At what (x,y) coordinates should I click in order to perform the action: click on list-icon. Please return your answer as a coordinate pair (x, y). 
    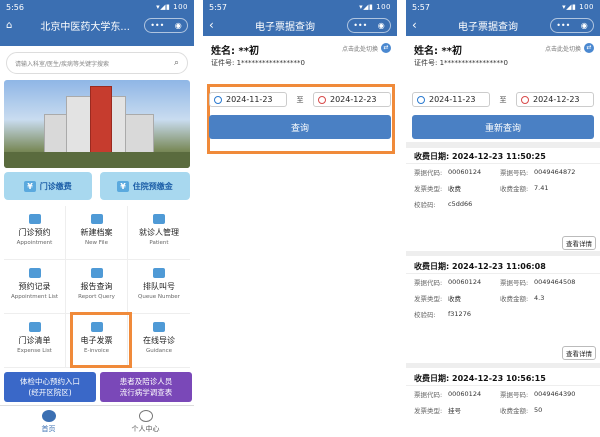
    Looking at the image, I should click on (34, 273).